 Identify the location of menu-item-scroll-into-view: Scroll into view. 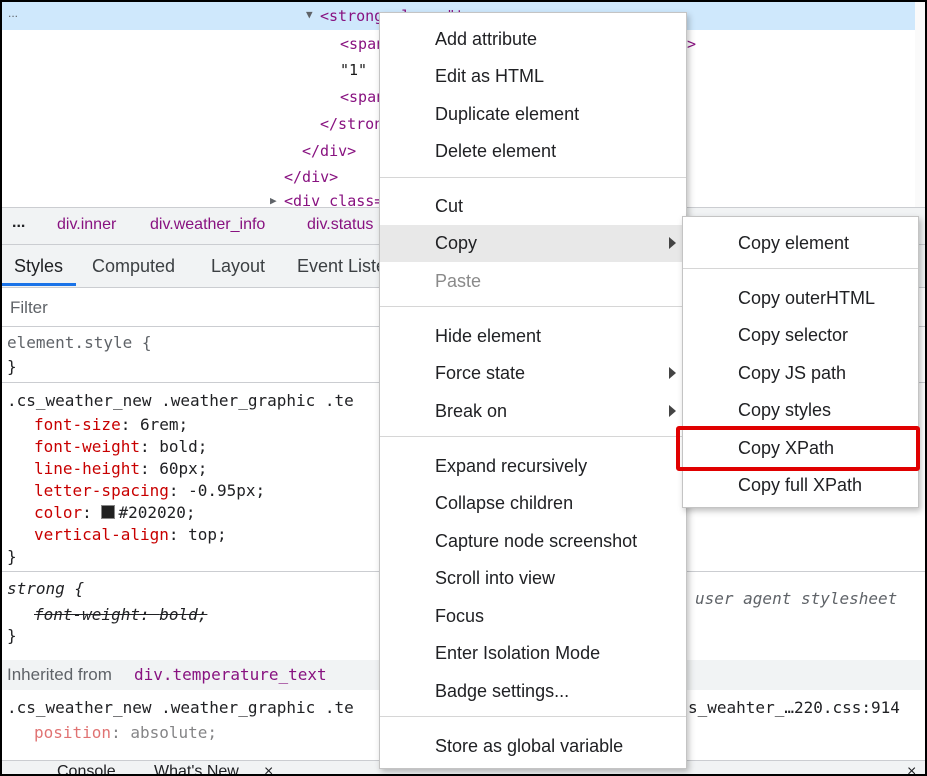
(533, 578).